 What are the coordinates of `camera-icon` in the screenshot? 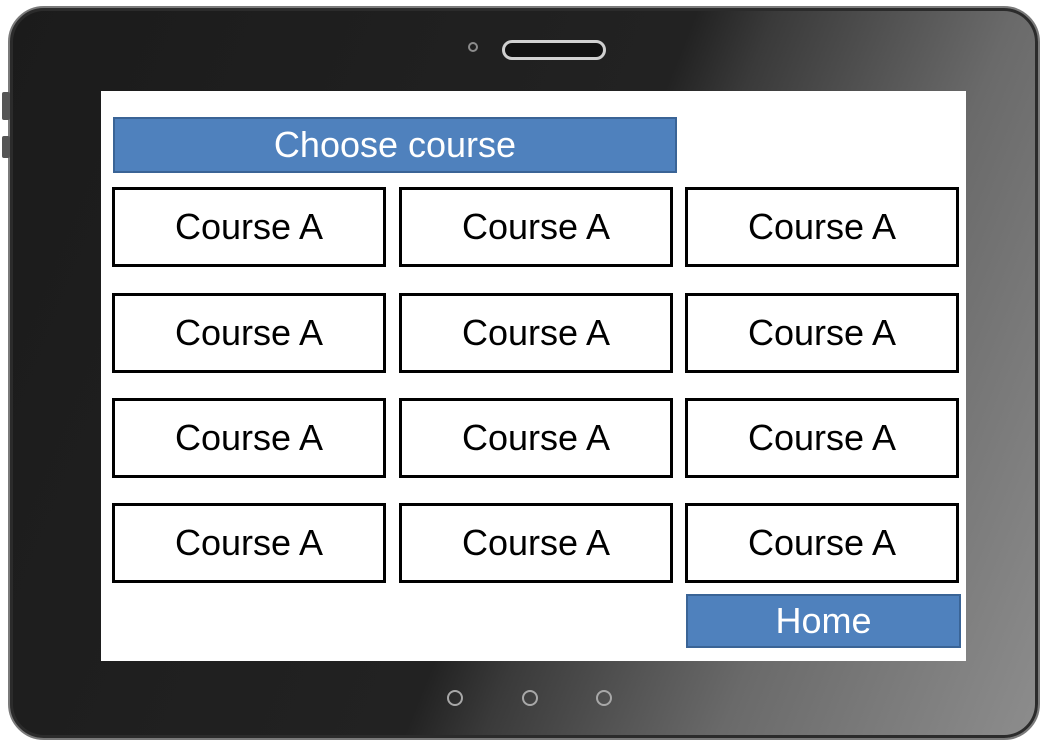 It's located at (473, 47).